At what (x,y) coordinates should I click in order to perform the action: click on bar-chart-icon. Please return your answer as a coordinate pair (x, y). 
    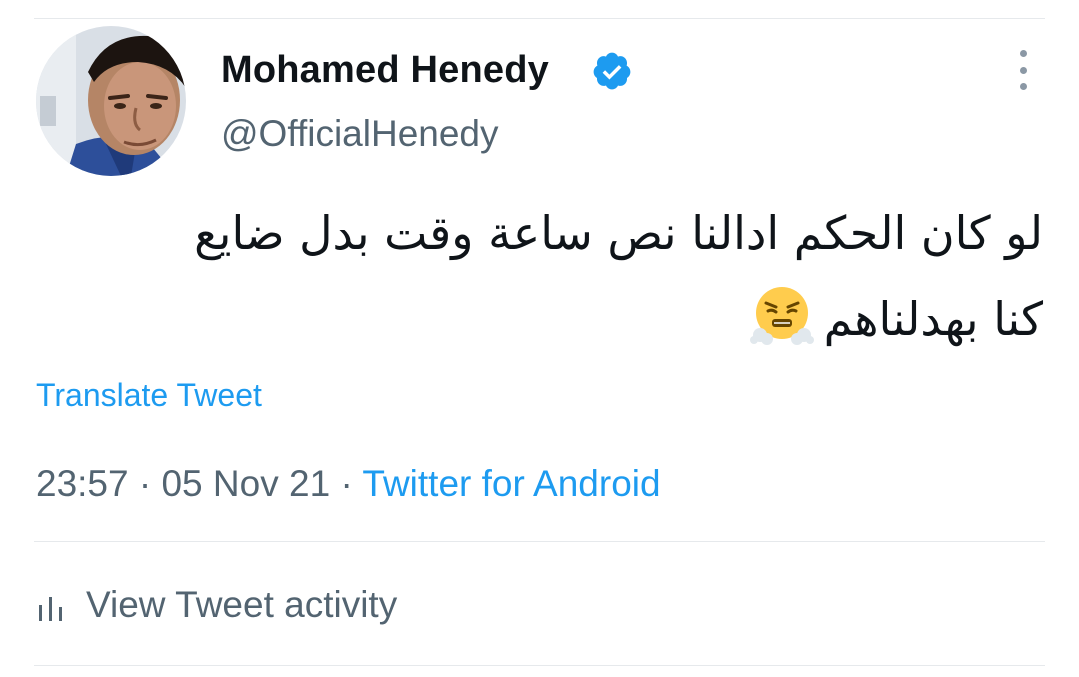
    Looking at the image, I should click on (50, 609).